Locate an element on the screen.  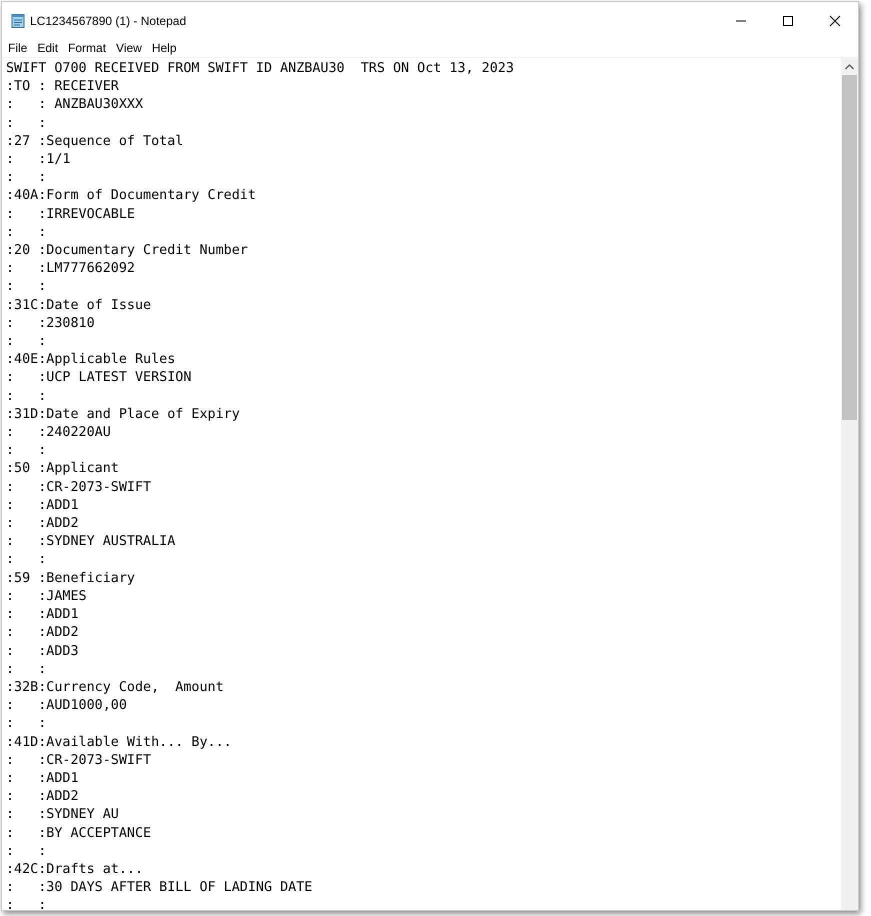
chevron-up-icon is located at coordinates (849, 67).